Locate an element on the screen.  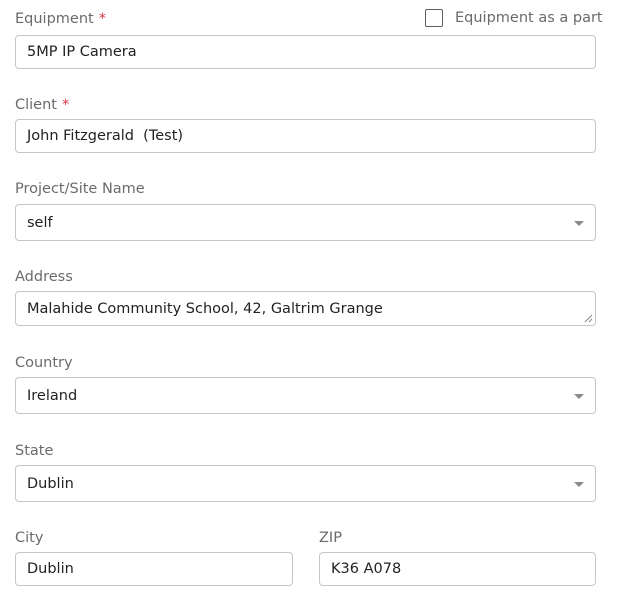
address-label: Address is located at coordinates (44, 277).